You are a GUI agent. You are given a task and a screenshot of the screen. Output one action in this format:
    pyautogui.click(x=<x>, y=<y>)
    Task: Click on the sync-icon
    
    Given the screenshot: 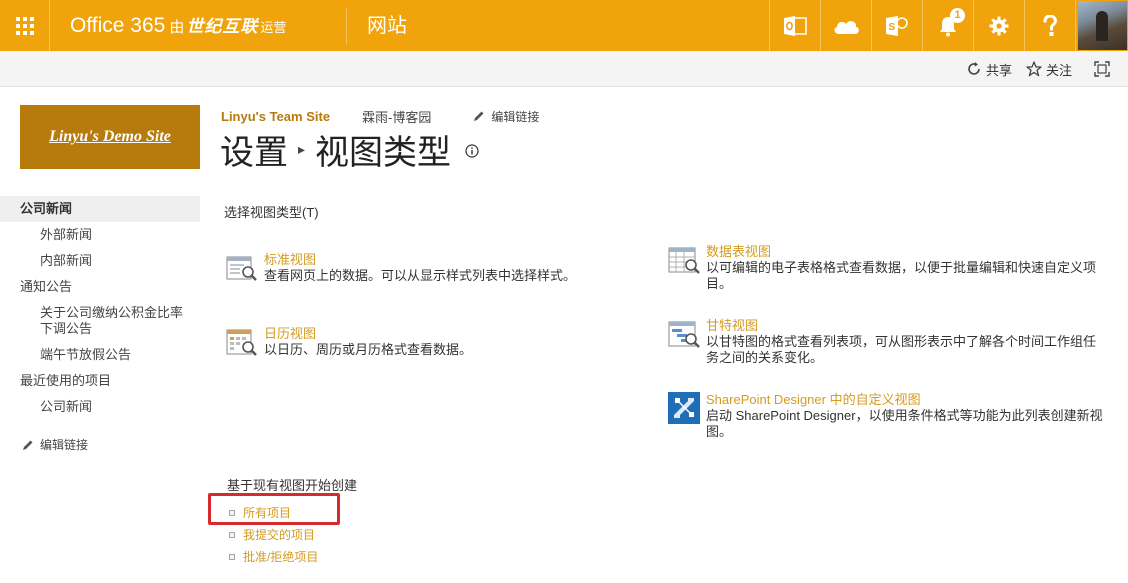 What is the action you would take?
    pyautogui.click(x=974, y=68)
    